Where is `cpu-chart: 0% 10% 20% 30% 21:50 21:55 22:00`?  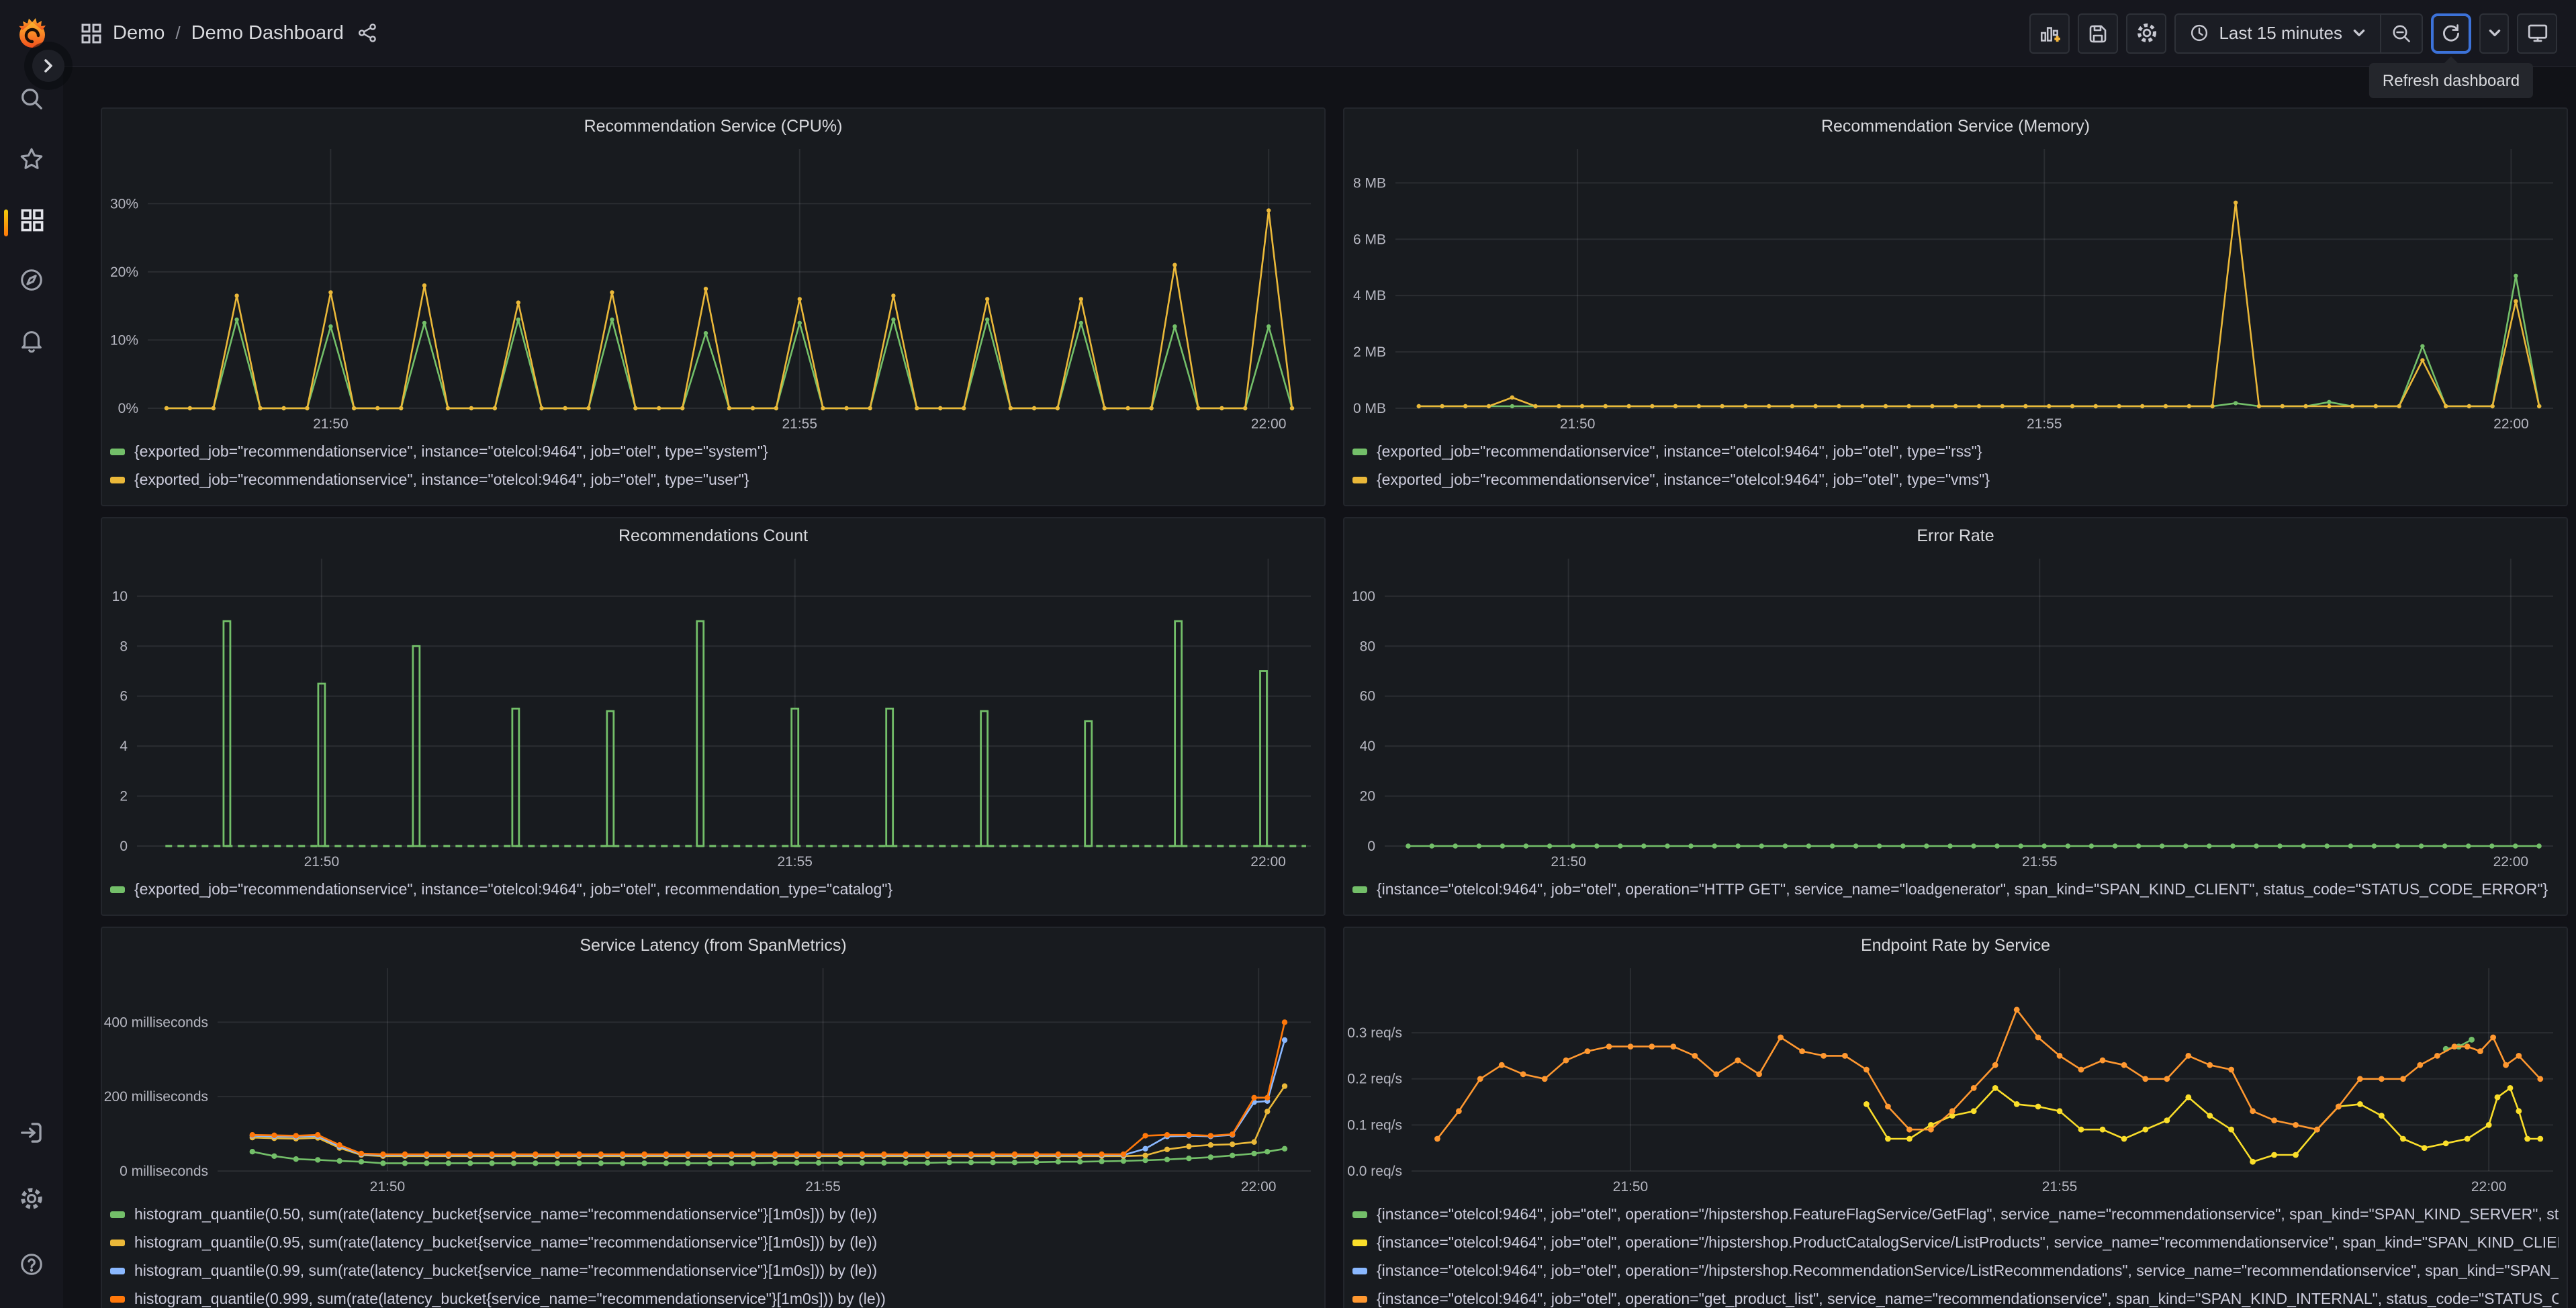
cpu-chart: 0% 10% 20% 30% 21:50 21:55 22:00 is located at coordinates (713, 289).